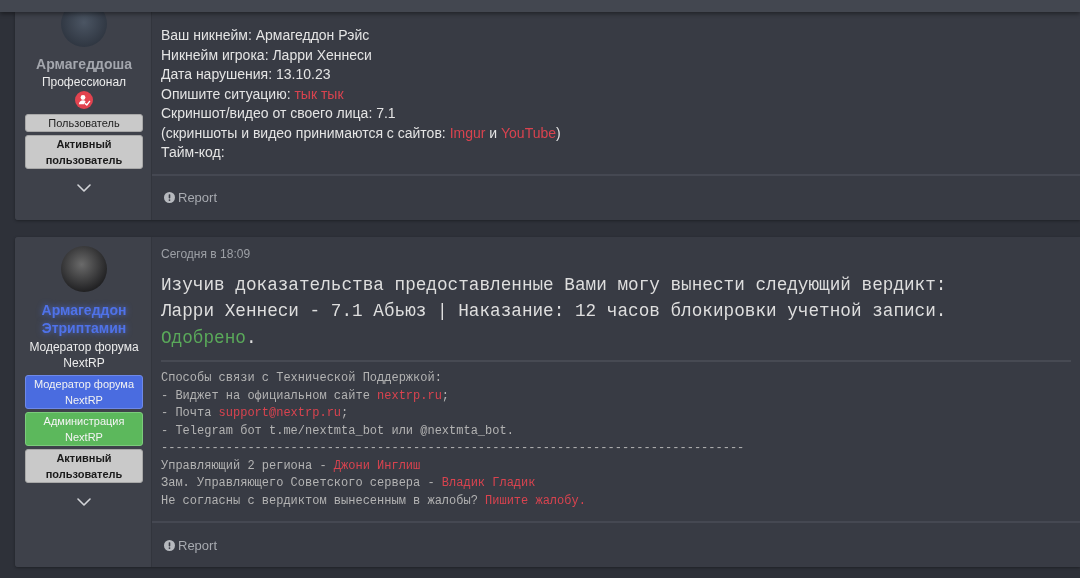 The height and width of the screenshot is (578, 1080). I want to click on username-link: Армагеддон Этриптамин, so click(84, 318).